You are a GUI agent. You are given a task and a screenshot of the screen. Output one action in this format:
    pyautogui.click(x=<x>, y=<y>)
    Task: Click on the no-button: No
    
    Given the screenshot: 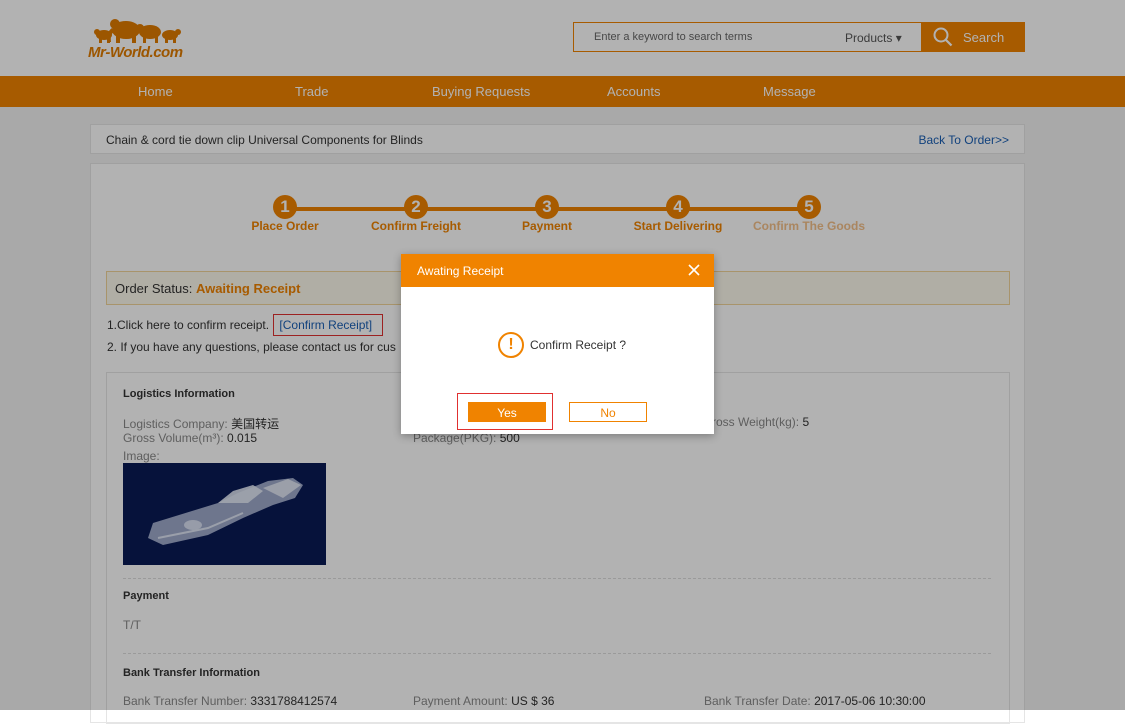 What is the action you would take?
    pyautogui.click(x=608, y=412)
    